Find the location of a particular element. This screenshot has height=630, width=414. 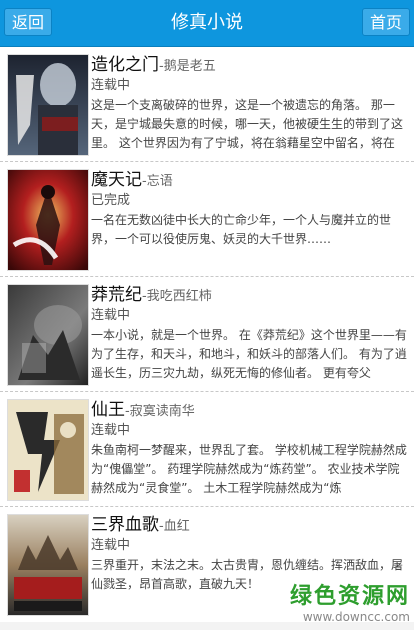

book-author: -血红 is located at coordinates (174, 526).